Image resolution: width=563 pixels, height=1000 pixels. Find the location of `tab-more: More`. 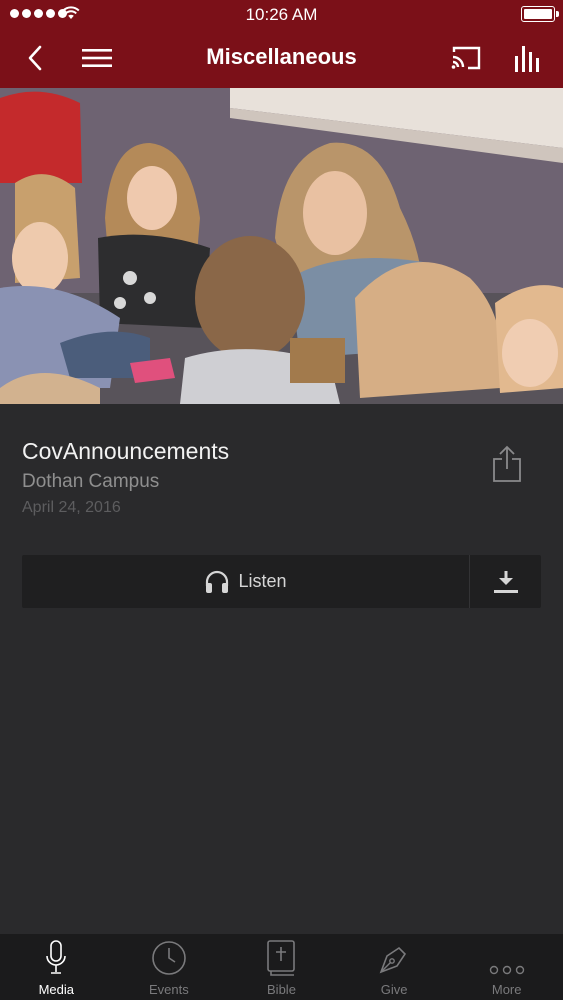

tab-more: More is located at coordinates (506, 967).